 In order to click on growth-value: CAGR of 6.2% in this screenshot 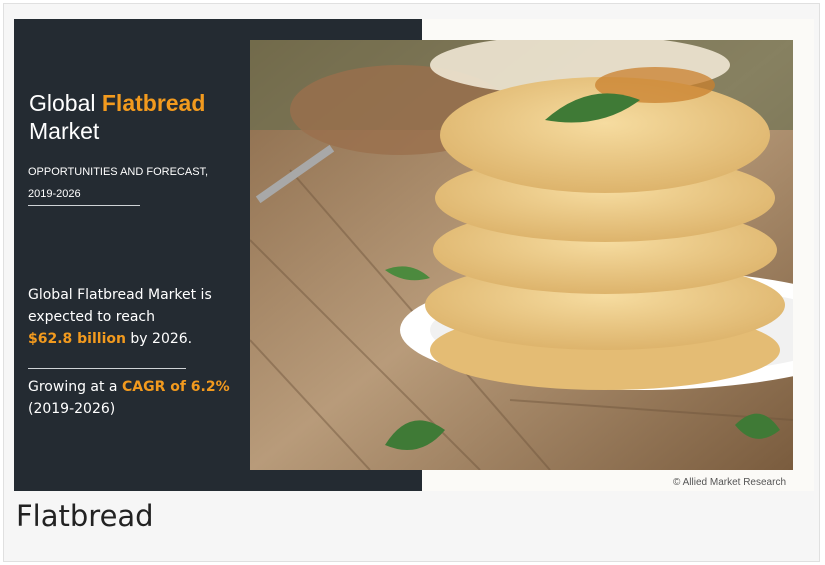, I will do `click(175, 387)`.